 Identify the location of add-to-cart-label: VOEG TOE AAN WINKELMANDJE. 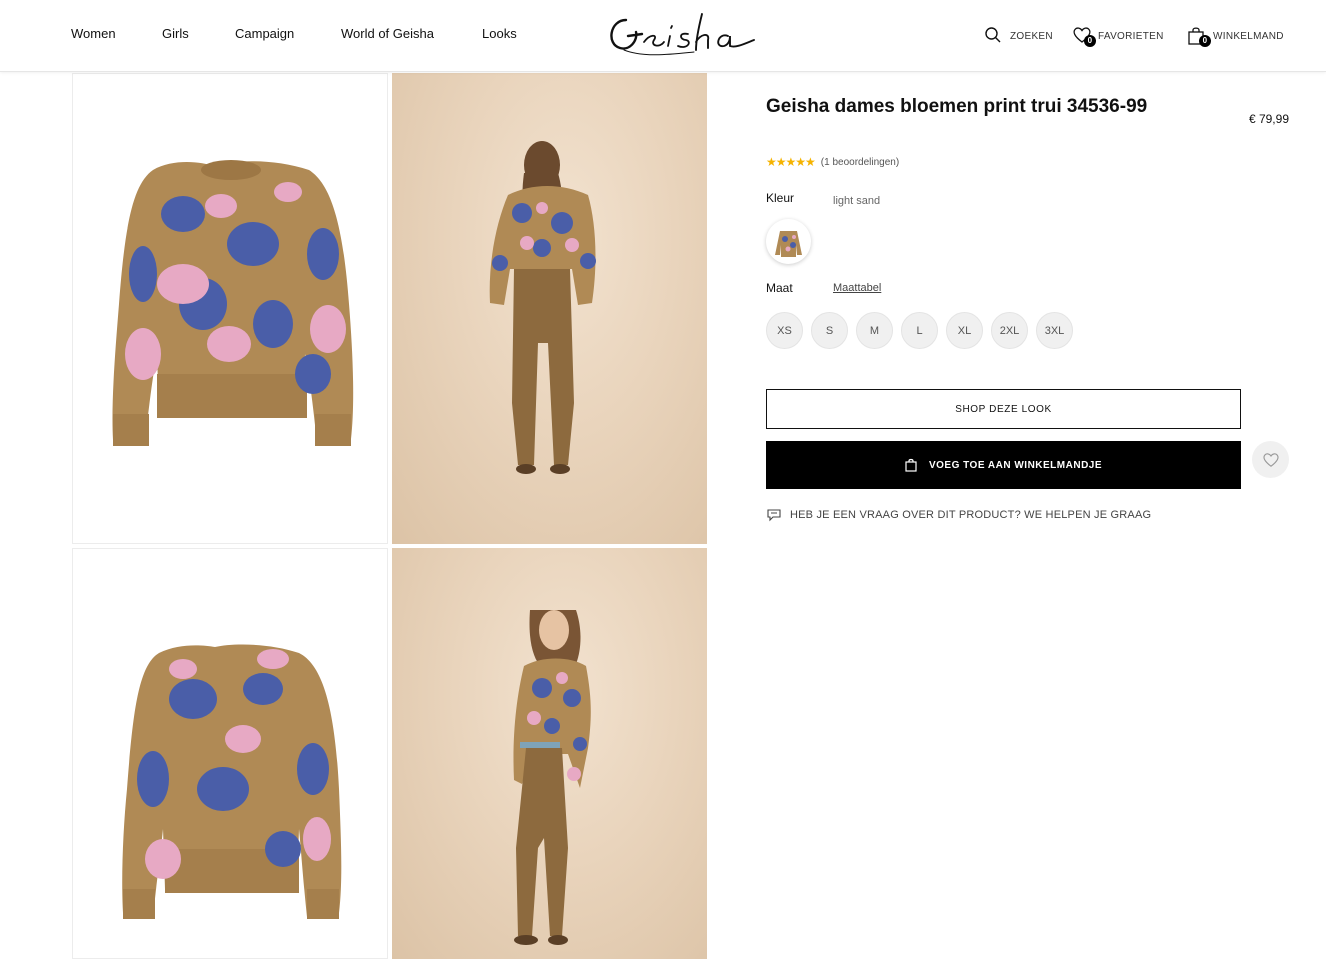
(1015, 465).